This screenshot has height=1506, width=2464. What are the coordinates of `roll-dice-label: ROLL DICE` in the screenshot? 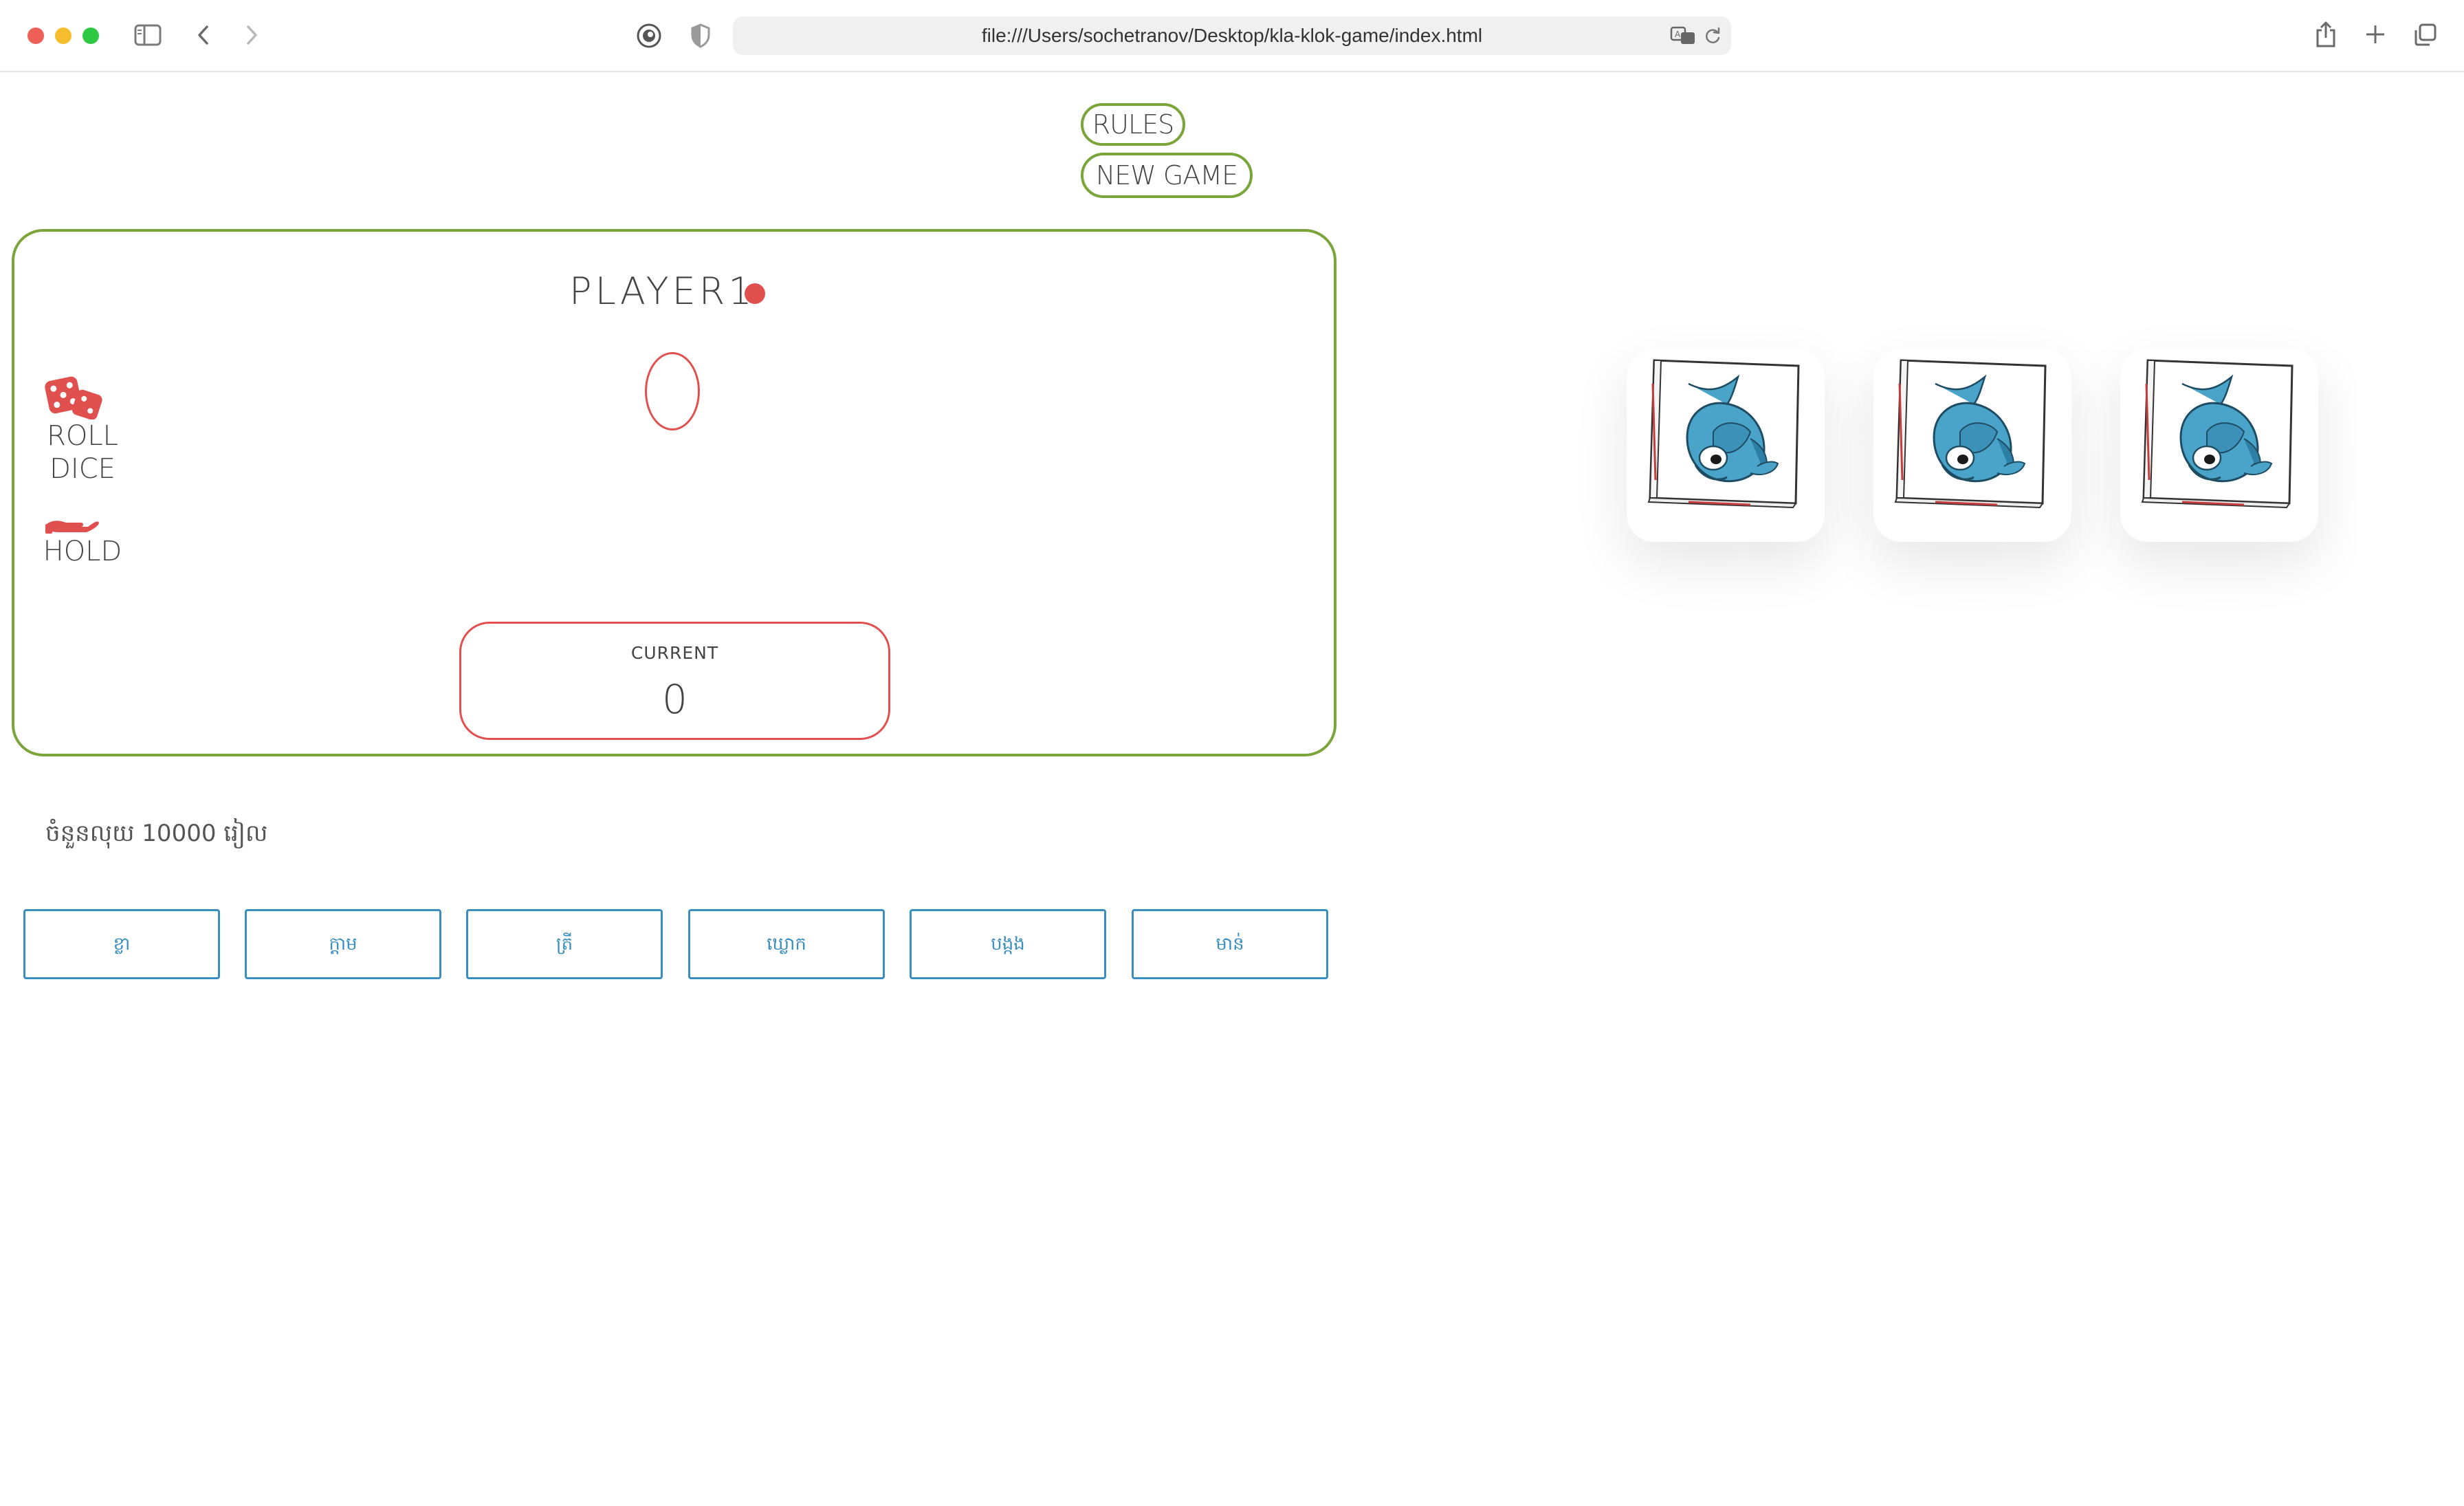 It's located at (82, 452).